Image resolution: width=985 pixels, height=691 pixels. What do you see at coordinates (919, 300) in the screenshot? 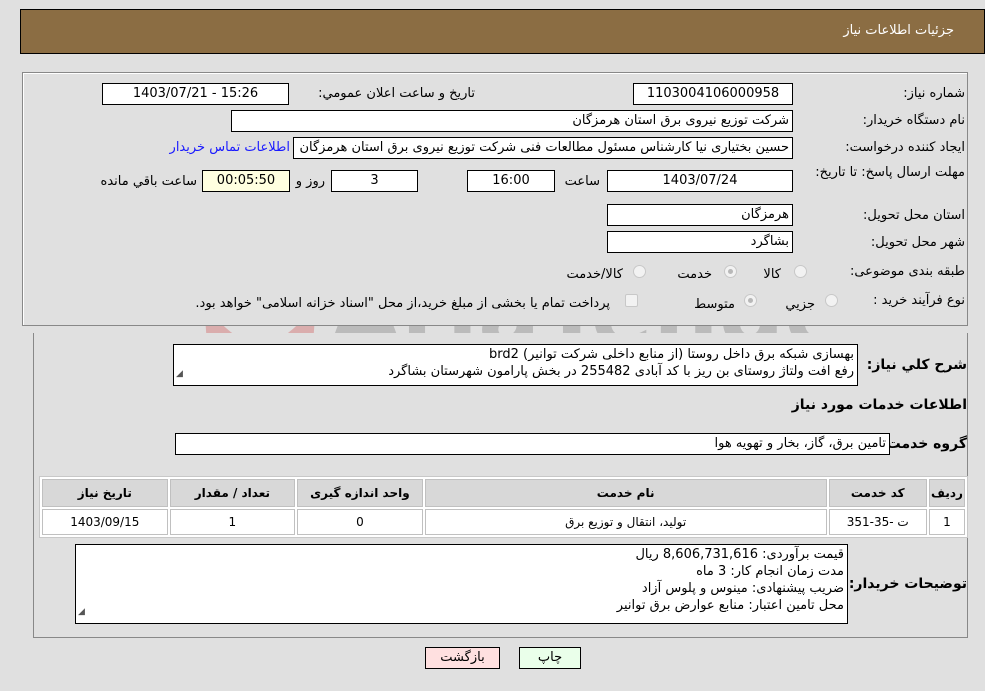
I see `purchase-type-label: نوع فرآيند خريد :` at bounding box center [919, 300].